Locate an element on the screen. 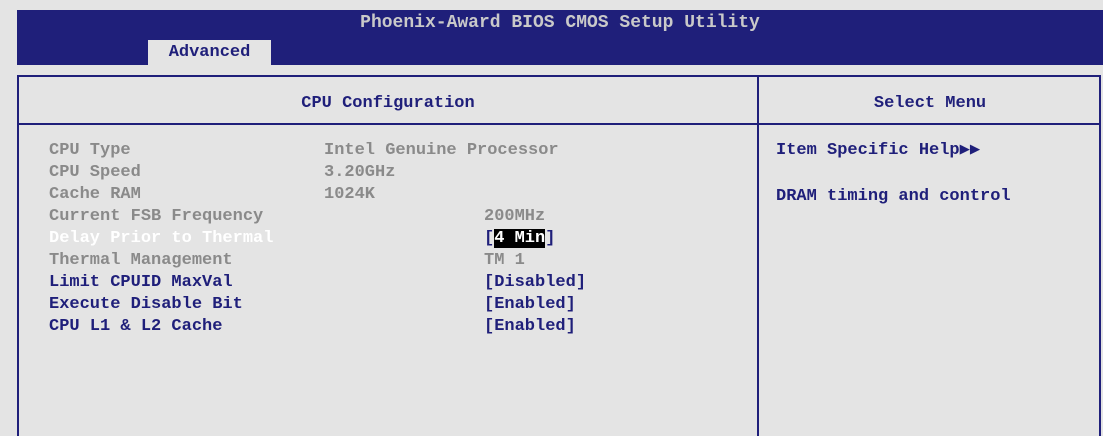 This screenshot has height=436, width=1103. tab-advanced: Advanced is located at coordinates (209, 52).